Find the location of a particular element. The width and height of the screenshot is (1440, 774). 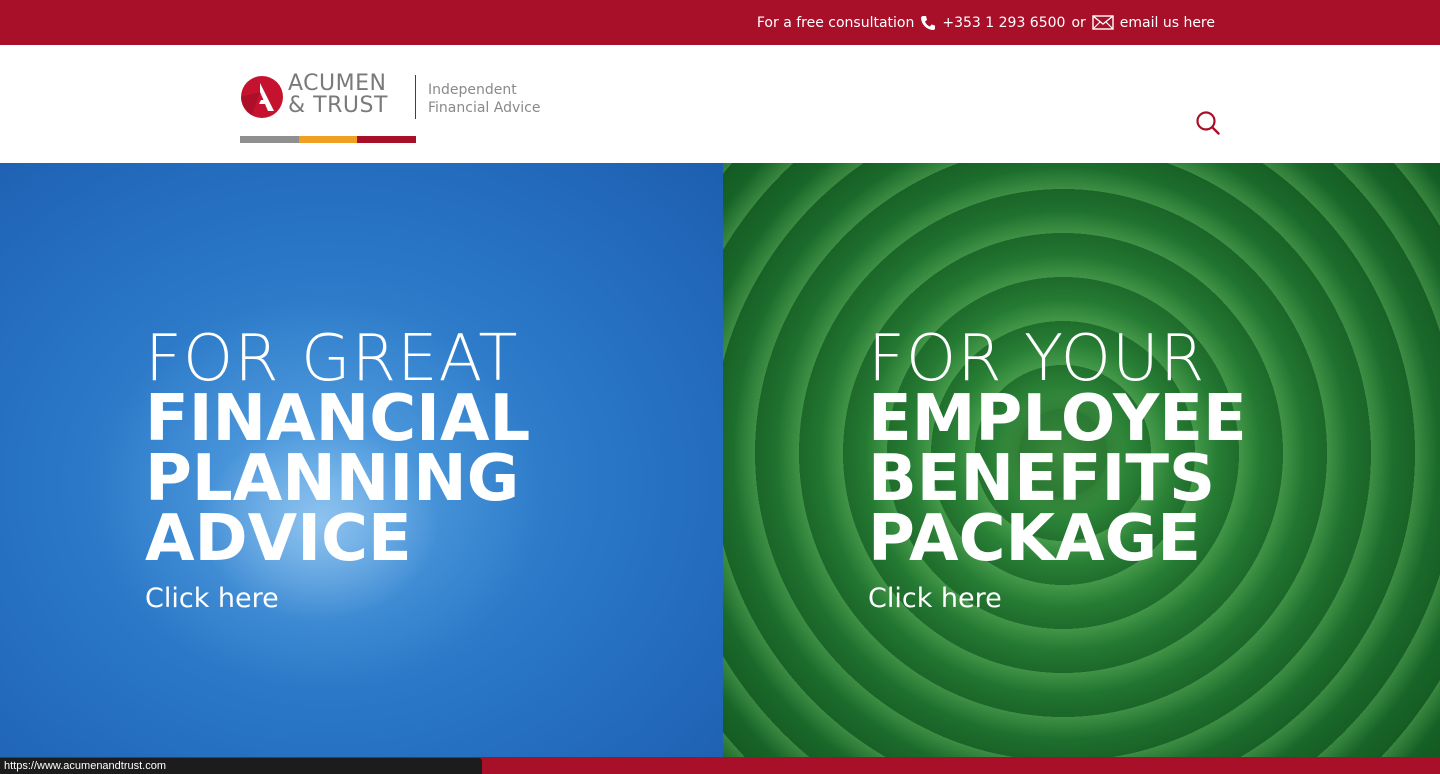

logo-wordmark: ACUMEN & TRUST is located at coordinates (338, 95).